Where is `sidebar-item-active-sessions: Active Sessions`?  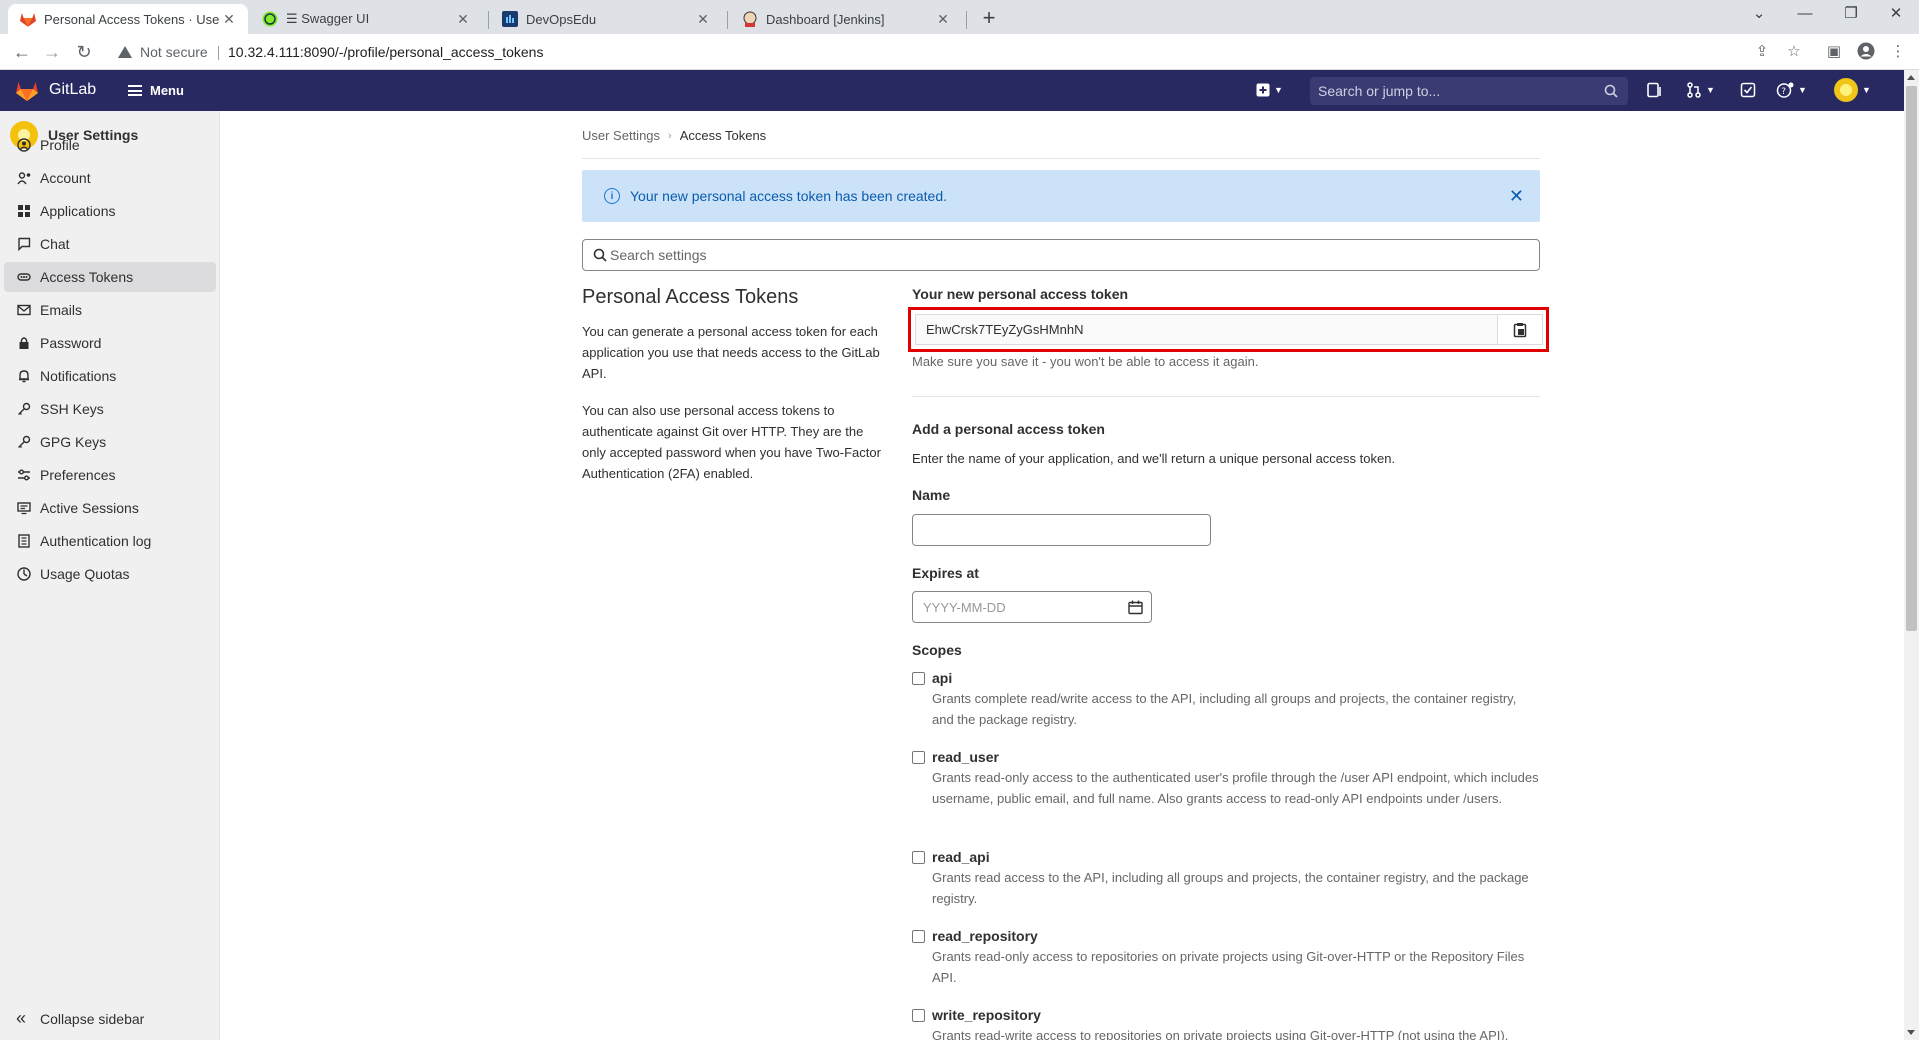
sidebar-item-active-sessions: Active Sessions is located at coordinates (110, 508).